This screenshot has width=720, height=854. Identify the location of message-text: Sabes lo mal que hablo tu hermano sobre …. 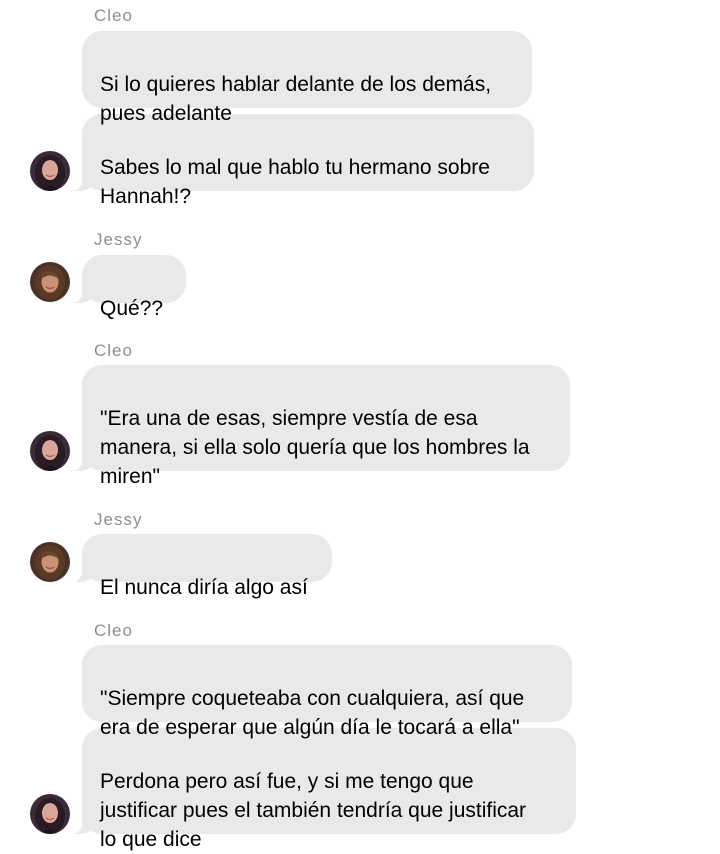
(295, 182).